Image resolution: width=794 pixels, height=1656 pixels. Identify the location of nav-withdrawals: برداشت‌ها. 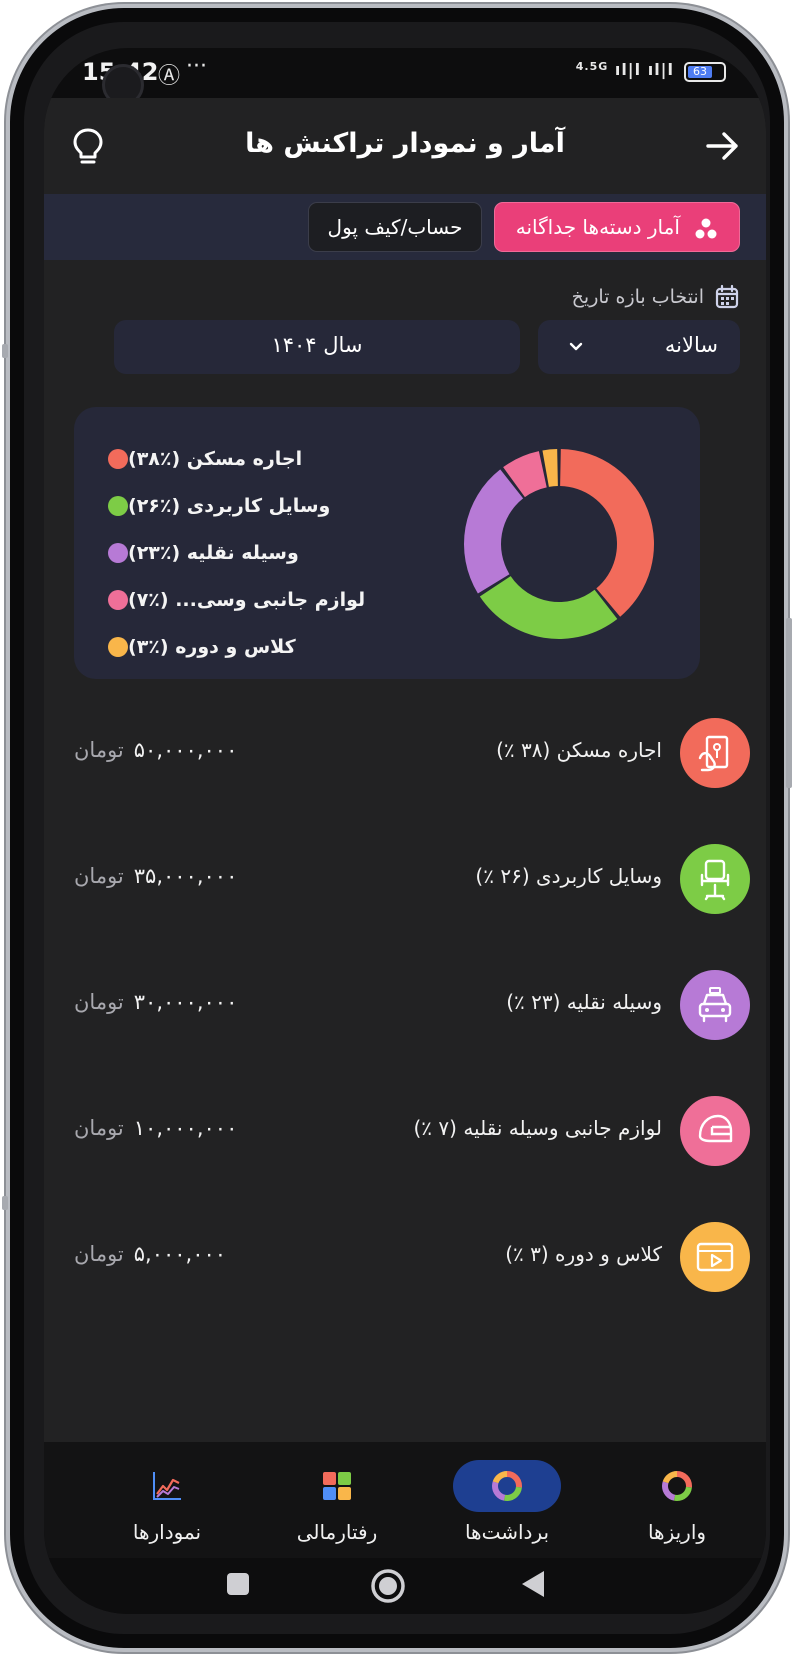
(507, 1505).